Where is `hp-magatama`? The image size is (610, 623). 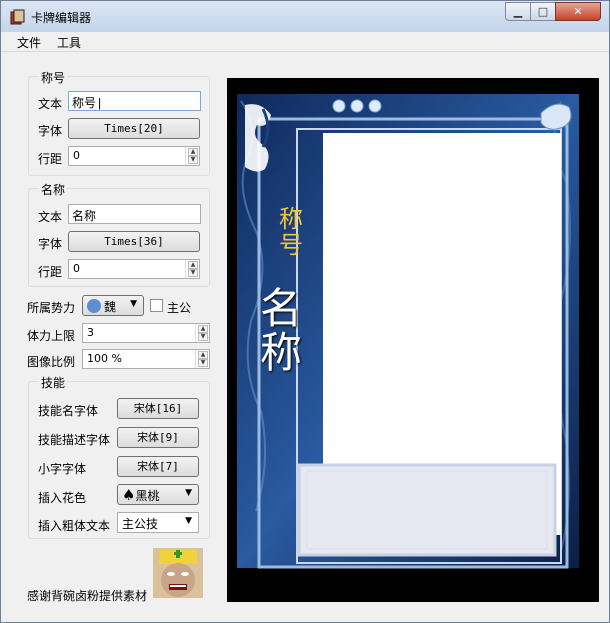
hp-magatama is located at coordinates (357, 106).